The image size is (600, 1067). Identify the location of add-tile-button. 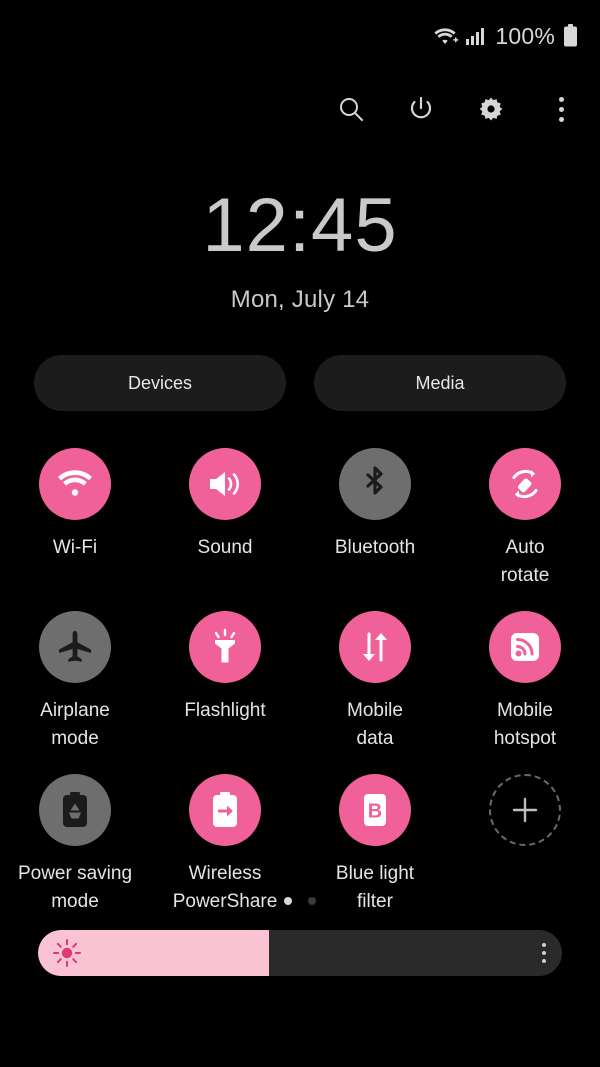
(525, 844).